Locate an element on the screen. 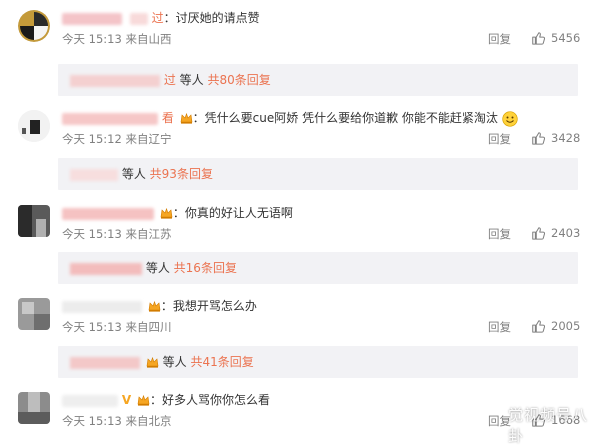  comment-text: ：我想开骂怎么办 is located at coordinates (208, 306).